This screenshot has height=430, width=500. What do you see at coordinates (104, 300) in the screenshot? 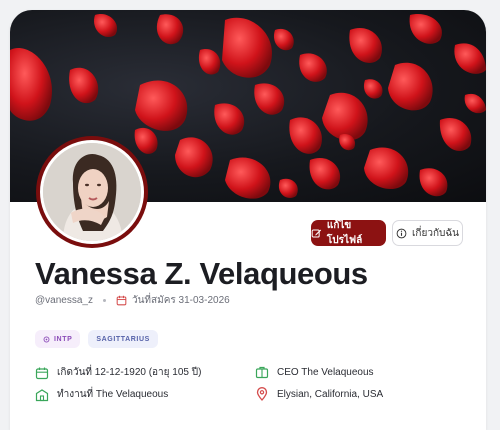
I see `separator-dot` at bounding box center [104, 300].